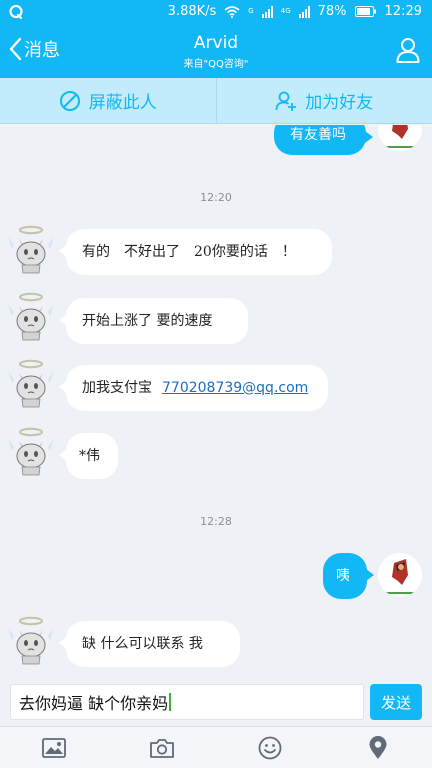 The image size is (432, 768). What do you see at coordinates (16, 12) in the screenshot?
I see `qq-status-icon` at bounding box center [16, 12].